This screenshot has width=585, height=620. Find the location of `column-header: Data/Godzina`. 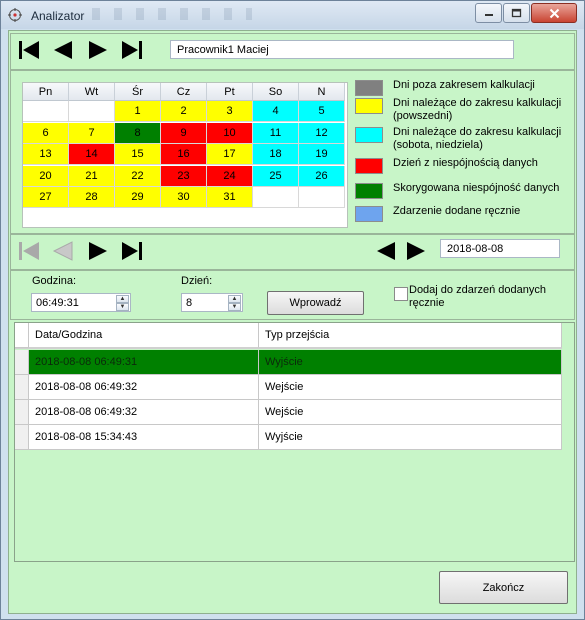

column-header: Data/Godzina is located at coordinates (144, 335).